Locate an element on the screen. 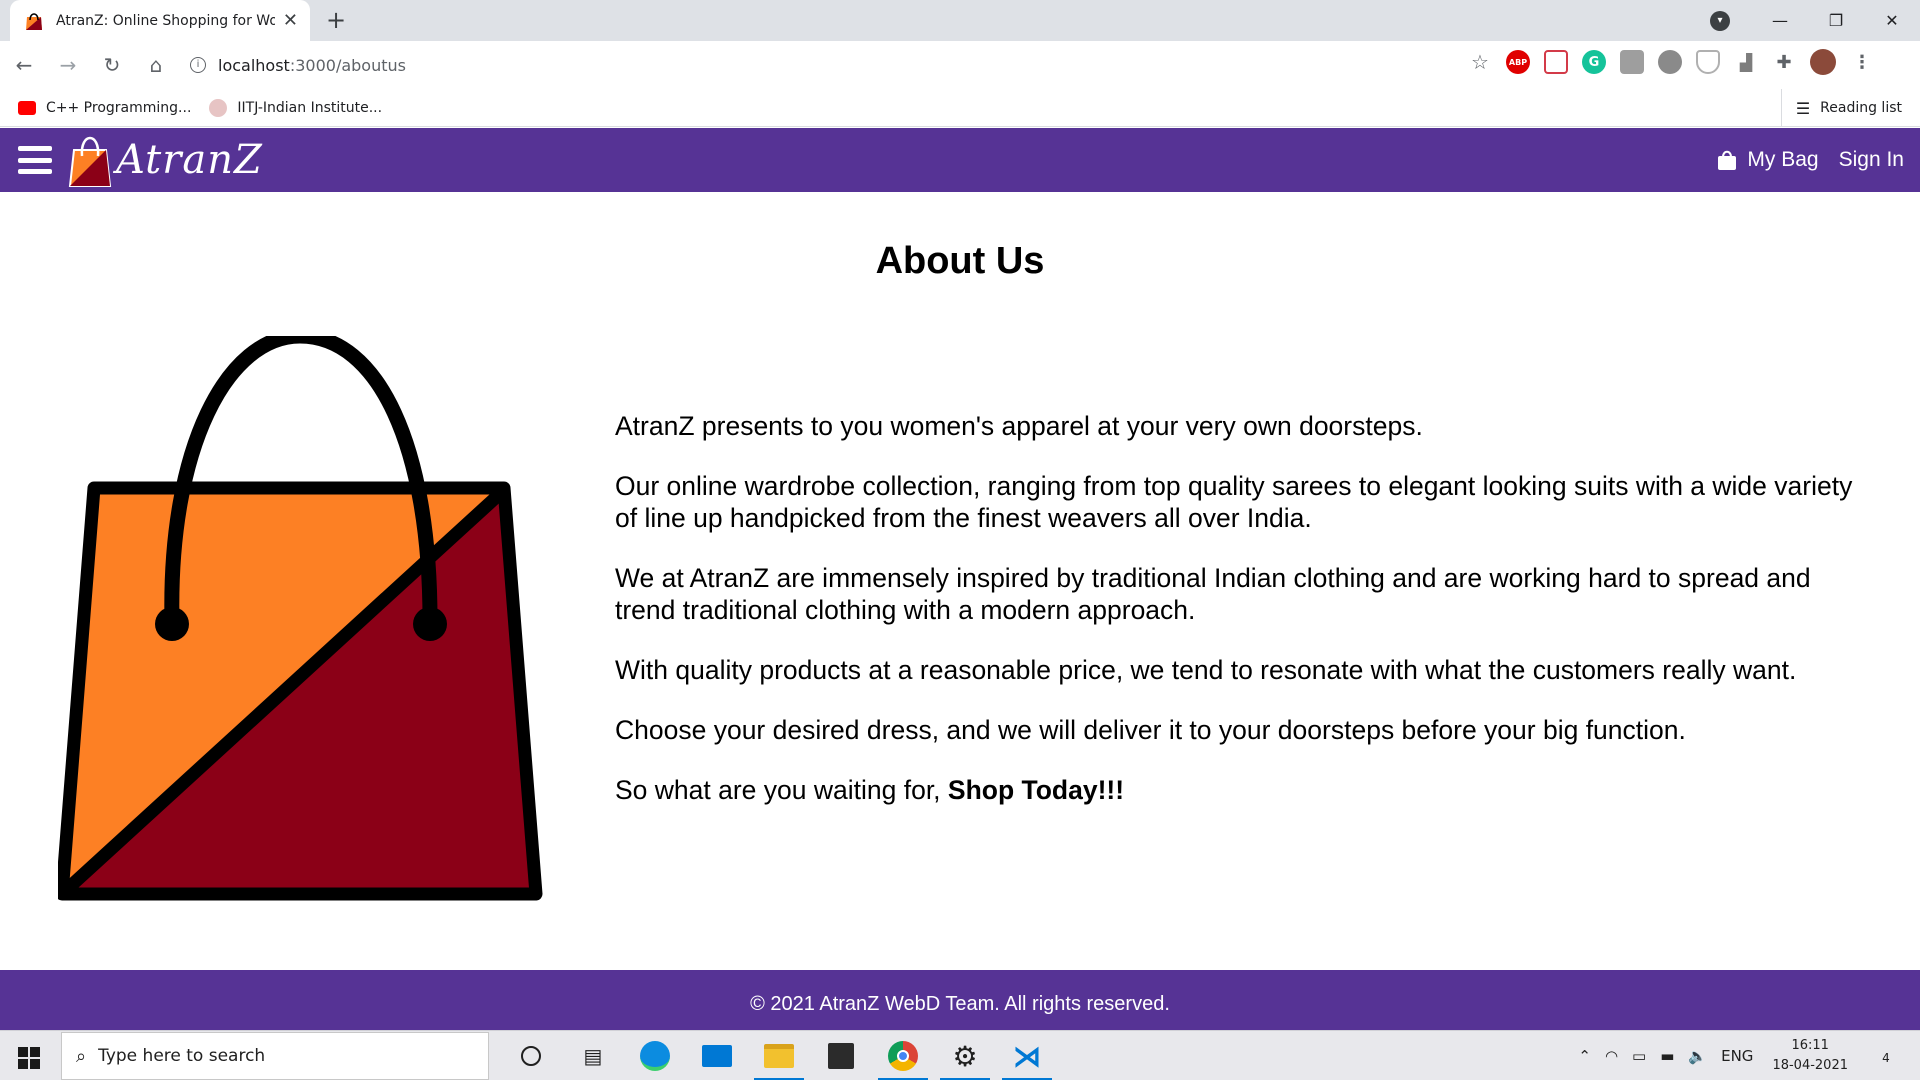  header-nav: My Bag Sign In is located at coordinates (1800, 160).